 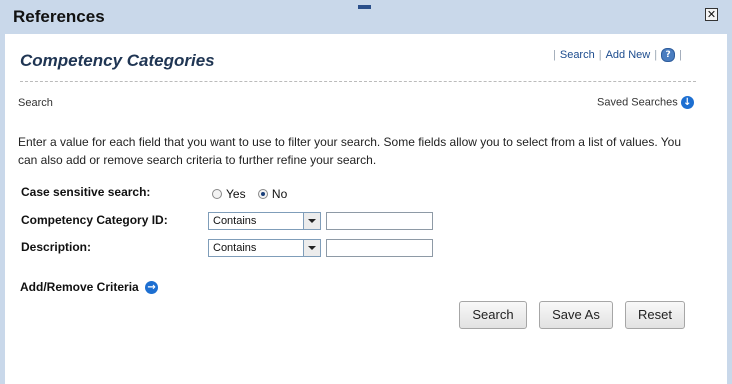 I want to click on case-sensitive-radio-group: Yes No, so click(x=249, y=194).